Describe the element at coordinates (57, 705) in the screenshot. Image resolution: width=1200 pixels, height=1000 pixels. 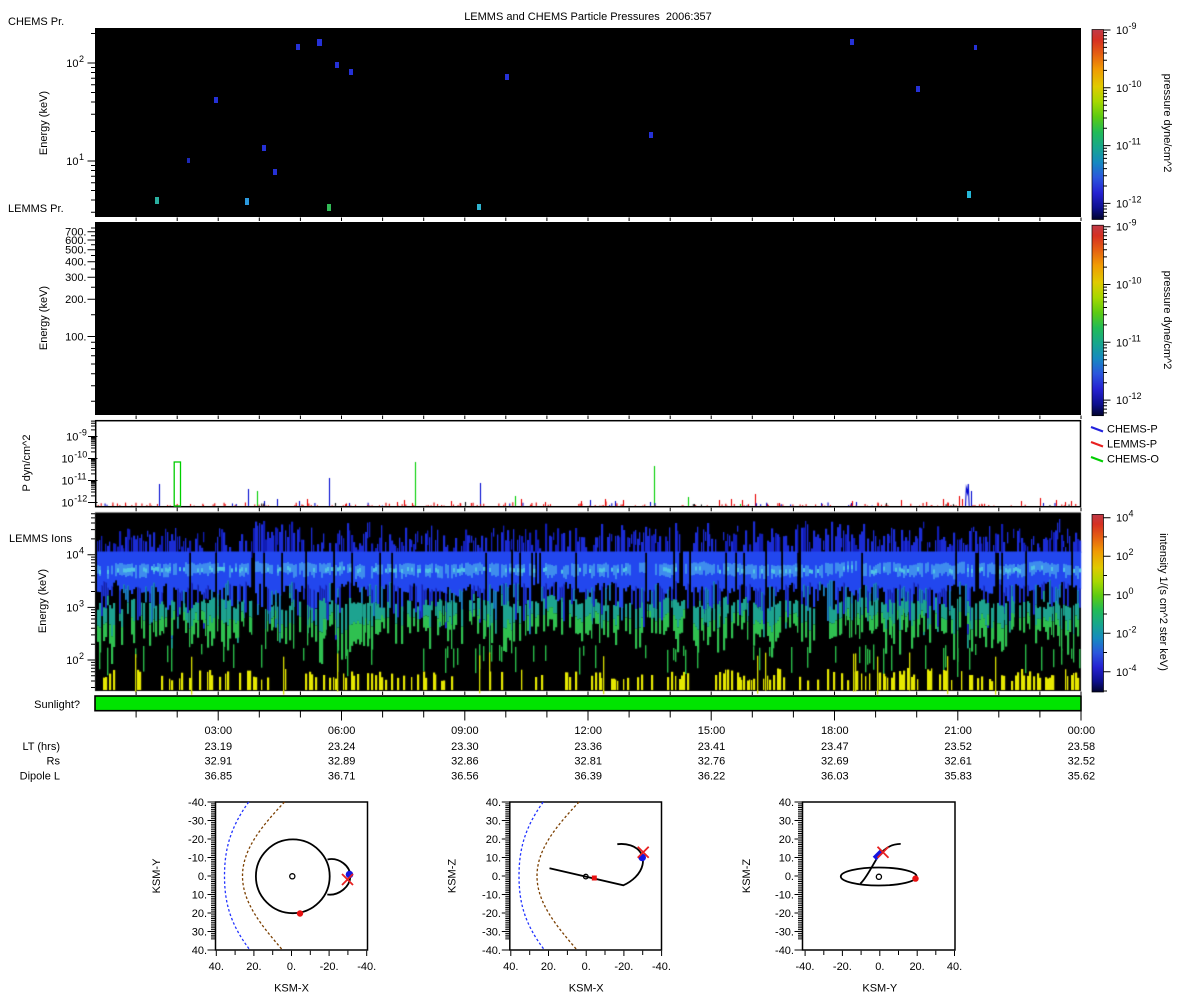
I see `svg-text: Sunlight?` at that location.